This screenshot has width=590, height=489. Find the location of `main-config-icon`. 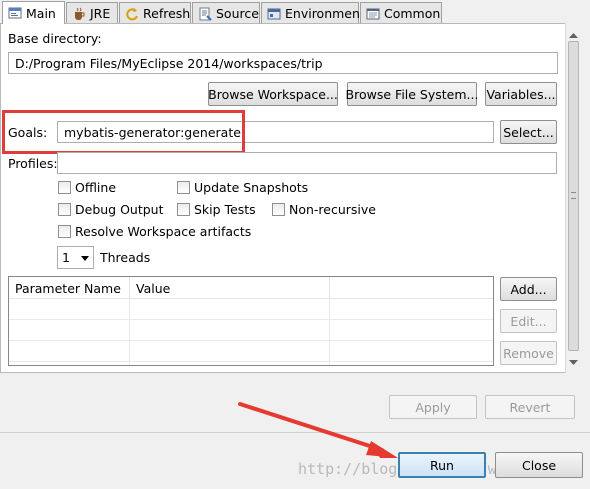

main-config-icon is located at coordinates (15, 13).